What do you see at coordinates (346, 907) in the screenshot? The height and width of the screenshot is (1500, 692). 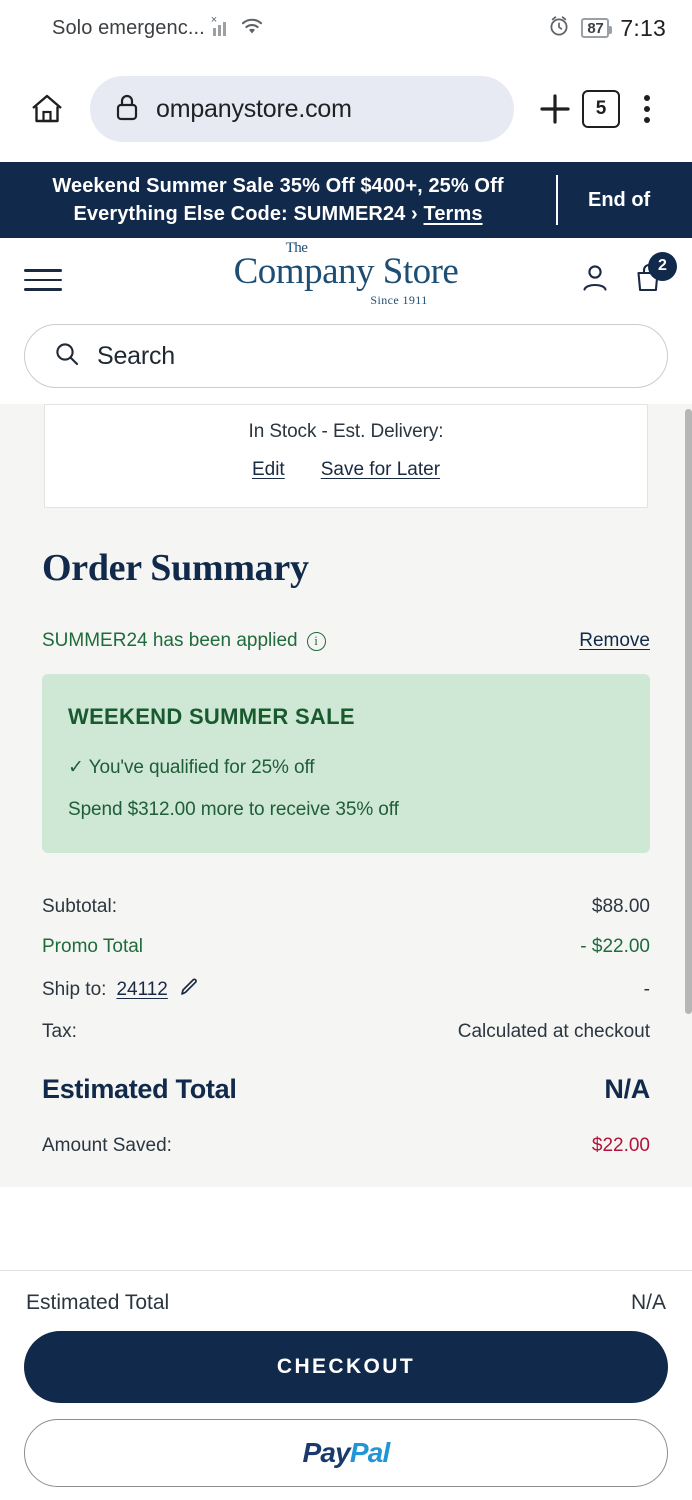 I see `subtotal-row: Subtotal: $88.00` at bounding box center [346, 907].